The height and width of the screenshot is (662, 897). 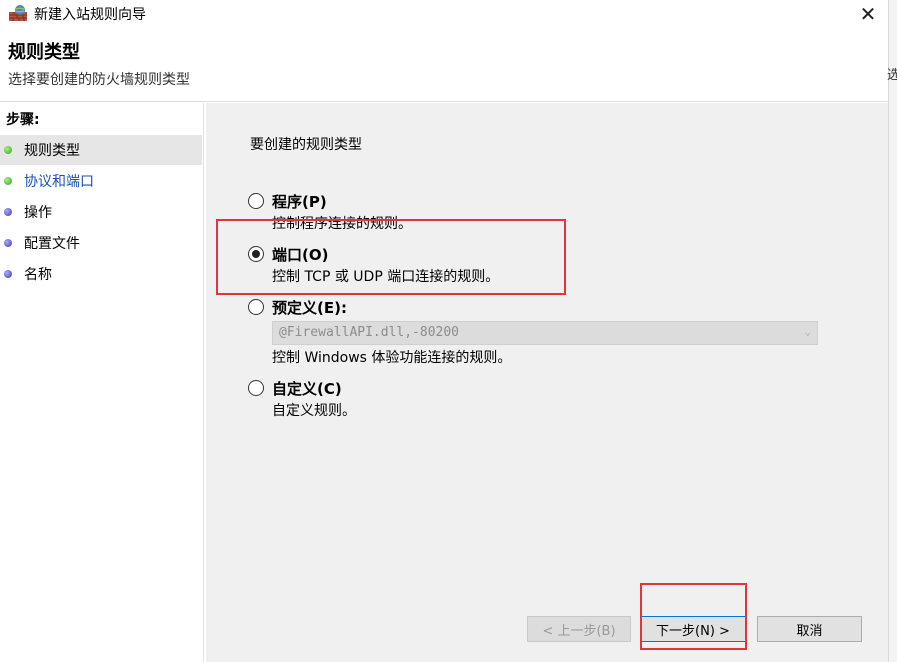 What do you see at coordinates (52, 151) in the screenshot?
I see `step-label: 规则类型` at bounding box center [52, 151].